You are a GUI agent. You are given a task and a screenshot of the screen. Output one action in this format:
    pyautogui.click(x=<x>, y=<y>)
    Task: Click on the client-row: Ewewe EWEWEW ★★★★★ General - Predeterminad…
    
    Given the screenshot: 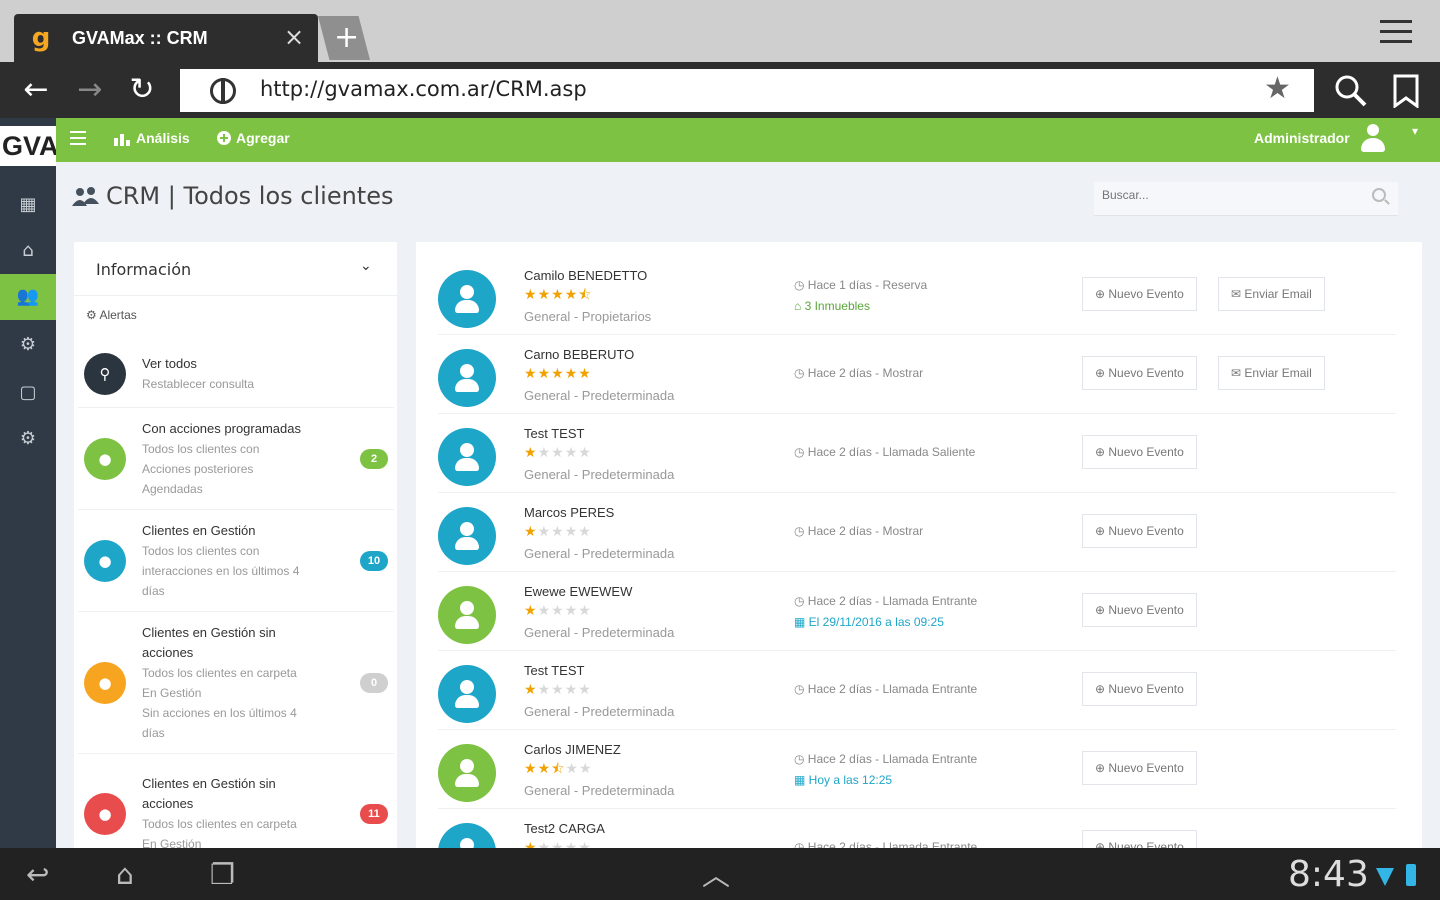 What is the action you would take?
    pyautogui.click(x=917, y=611)
    